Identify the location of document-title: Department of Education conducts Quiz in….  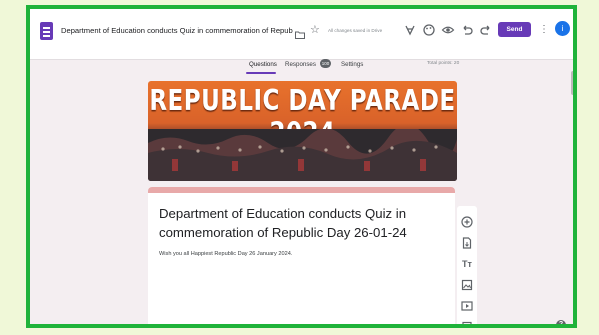
(177, 30).